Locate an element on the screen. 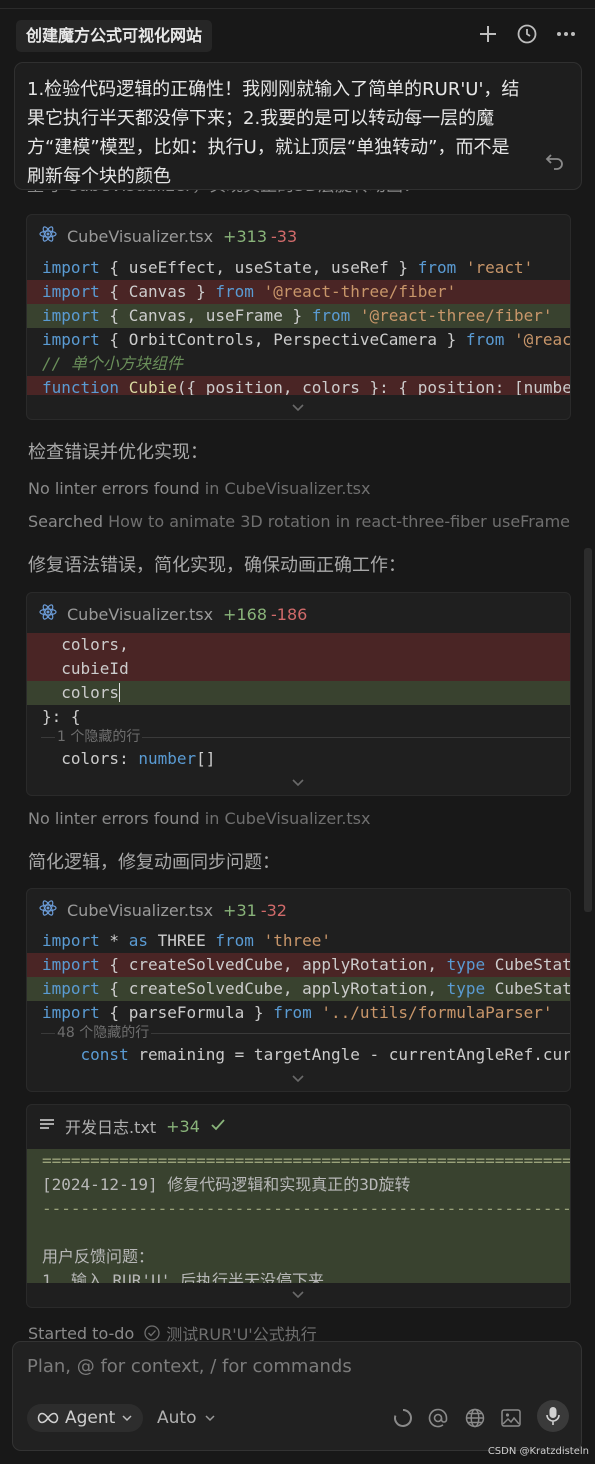  infinity-icon is located at coordinates (48, 1418).